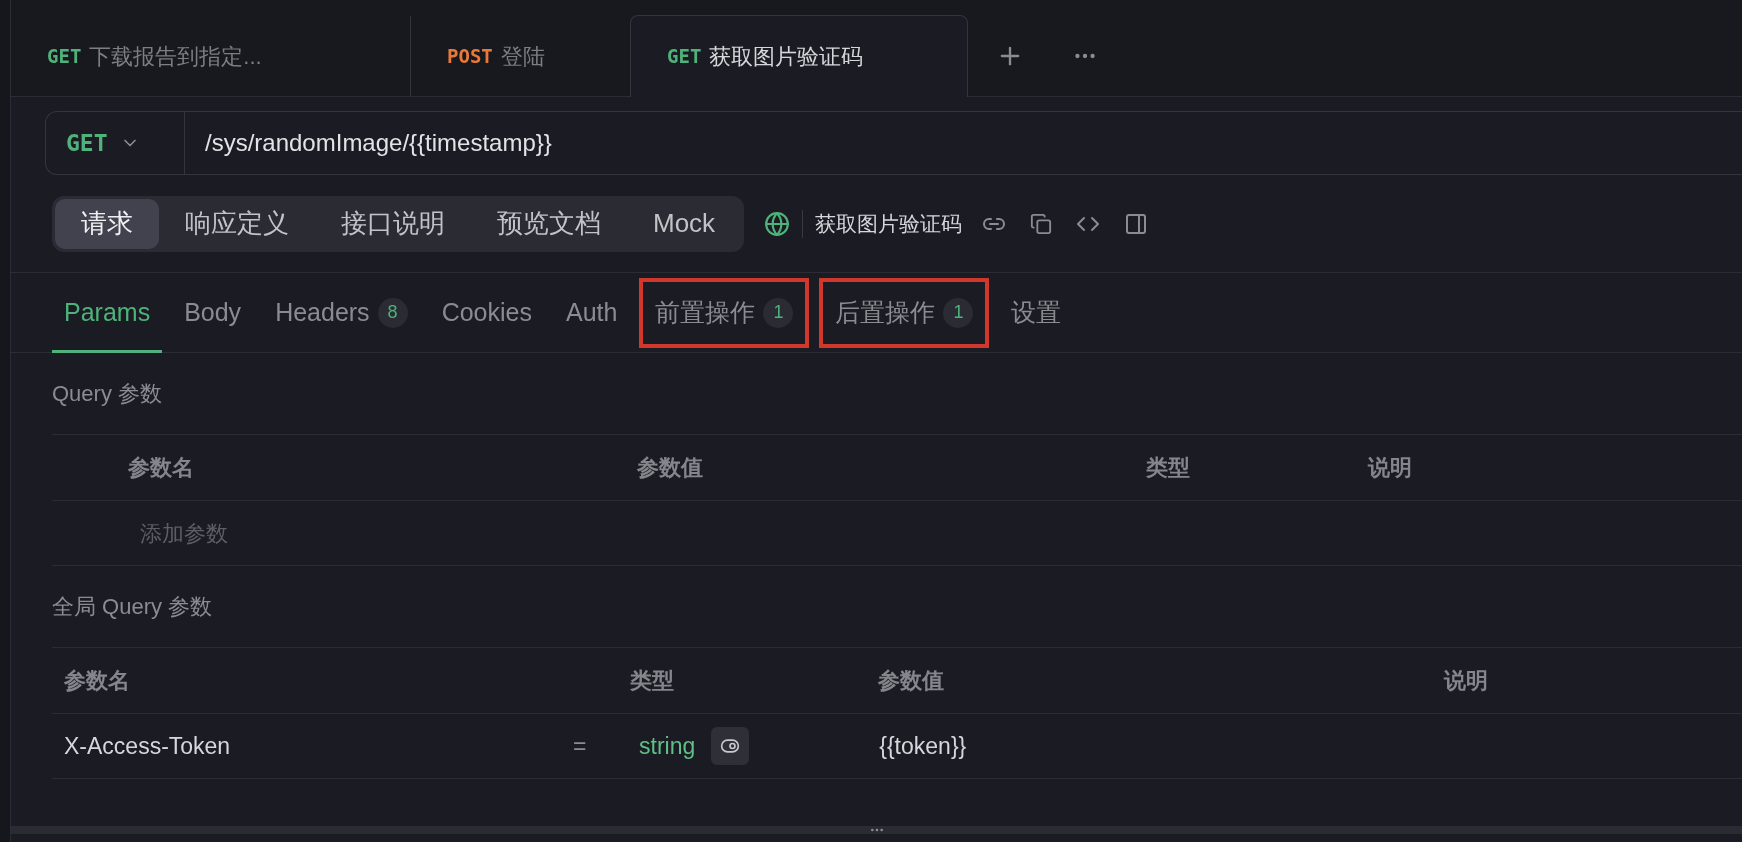 This screenshot has width=1742, height=842. Describe the element at coordinates (799, 56) in the screenshot. I see `request-tab: GET 获取图片验证码` at that location.